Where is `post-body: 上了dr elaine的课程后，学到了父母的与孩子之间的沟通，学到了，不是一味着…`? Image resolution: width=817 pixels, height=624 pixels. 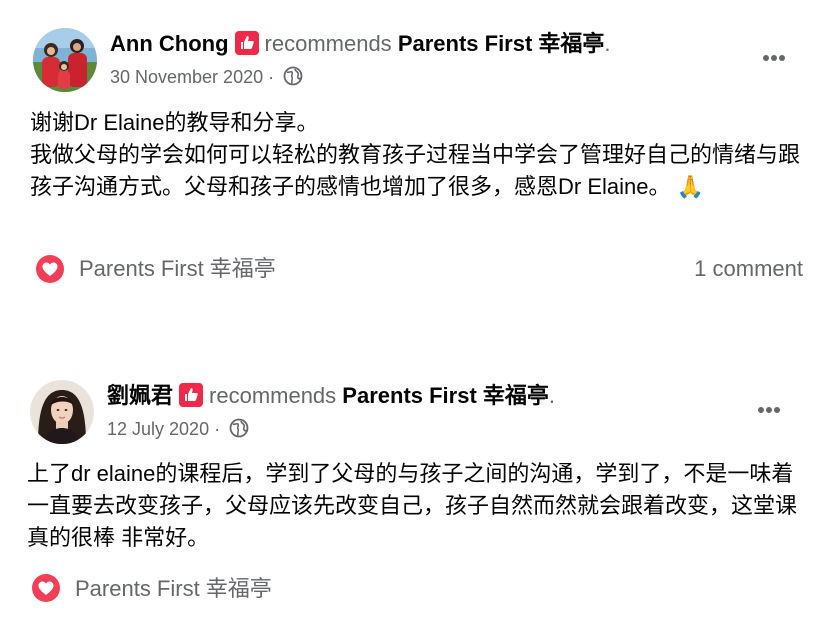
post-body: 上了dr elaine的课程后，学到了父母的与孩子之间的沟通，学到了，不是一味着… is located at coordinates (412, 505).